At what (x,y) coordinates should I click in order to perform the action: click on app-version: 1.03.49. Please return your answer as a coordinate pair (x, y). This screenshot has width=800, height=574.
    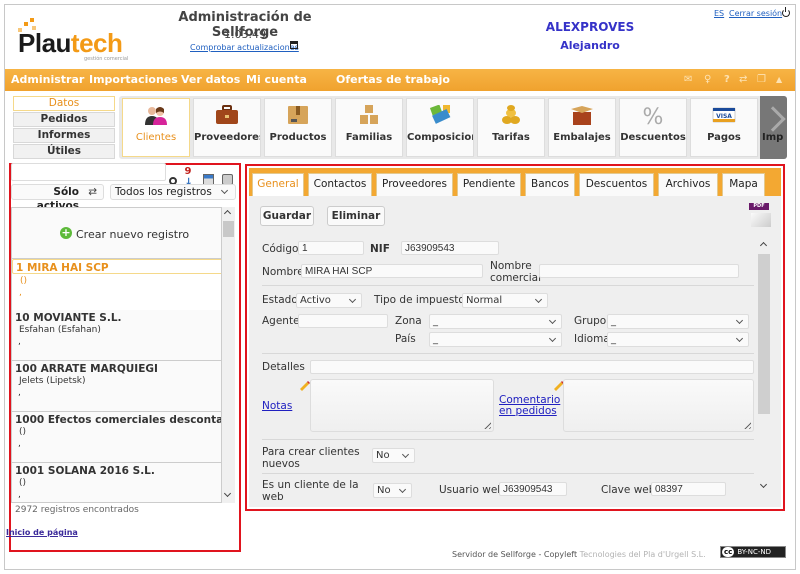
    Looking at the image, I should click on (245, 34).